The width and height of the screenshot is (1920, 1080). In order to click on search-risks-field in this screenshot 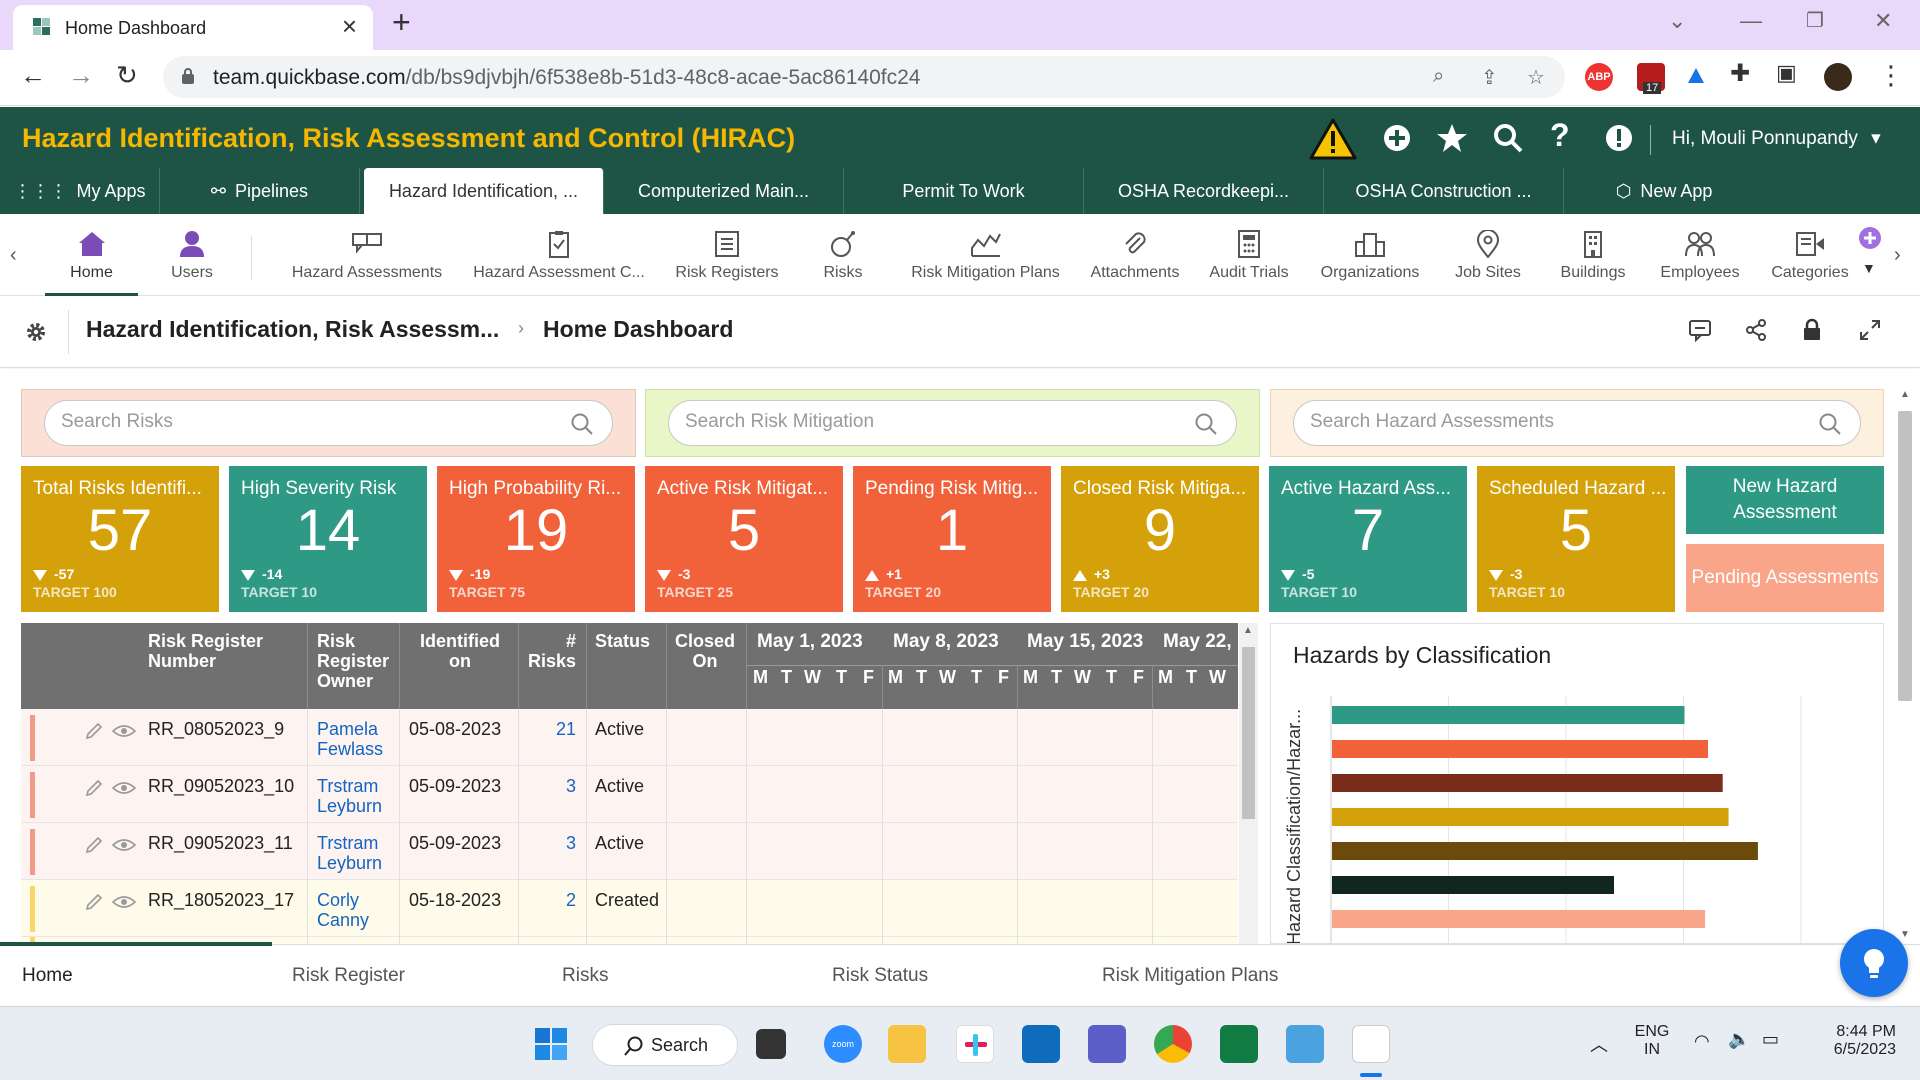, I will do `click(328, 423)`.